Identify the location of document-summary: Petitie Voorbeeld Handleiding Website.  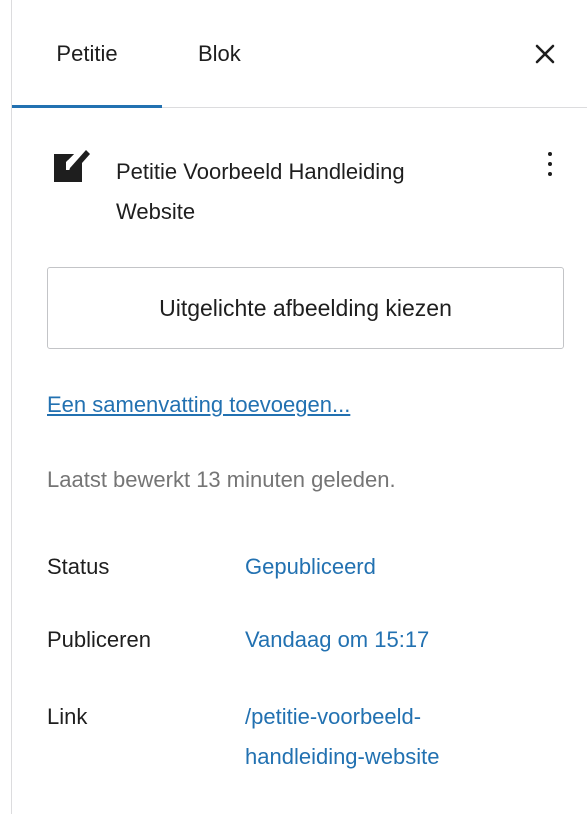
(312, 191).